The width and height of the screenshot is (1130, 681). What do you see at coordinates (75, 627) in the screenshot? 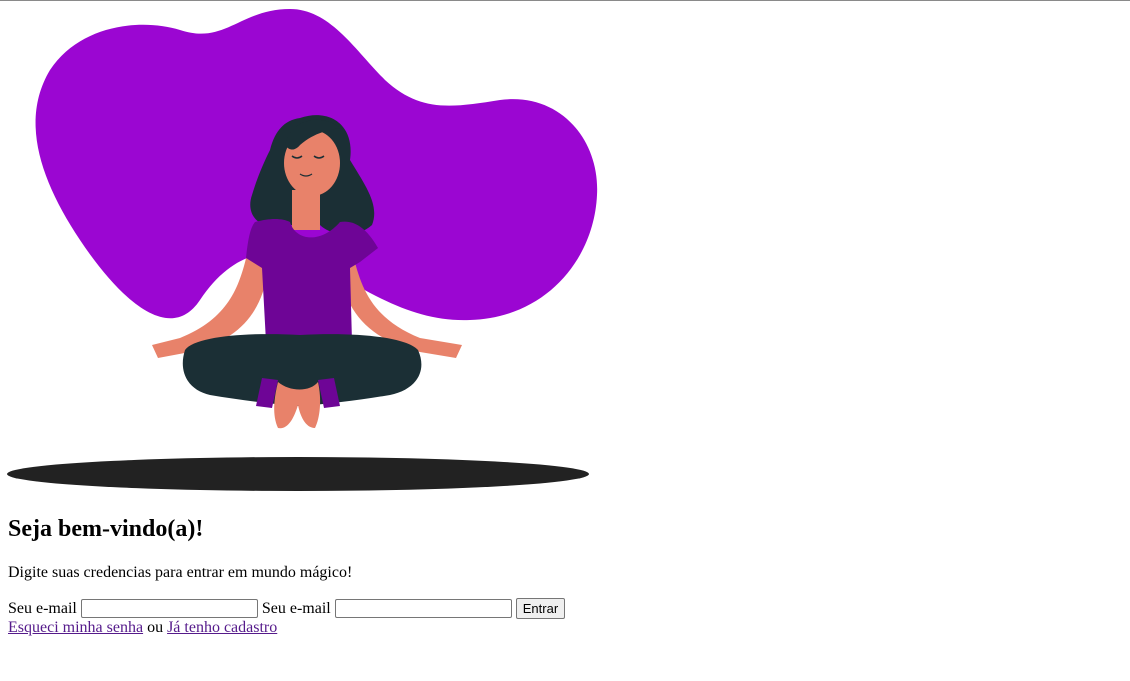
I see `forgot-password-link: Esqueci minha senha` at bounding box center [75, 627].